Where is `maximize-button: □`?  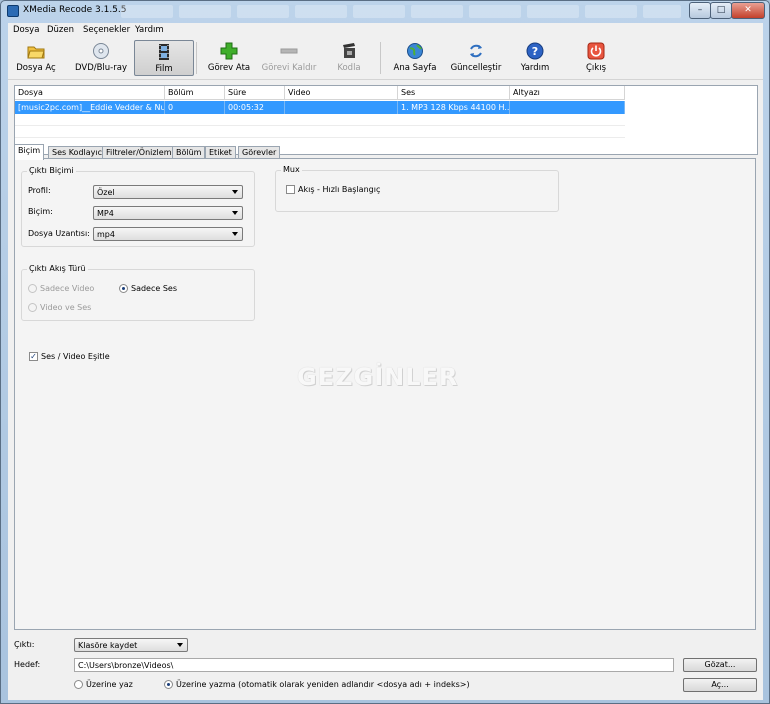
maximize-button: □ is located at coordinates (721, 10).